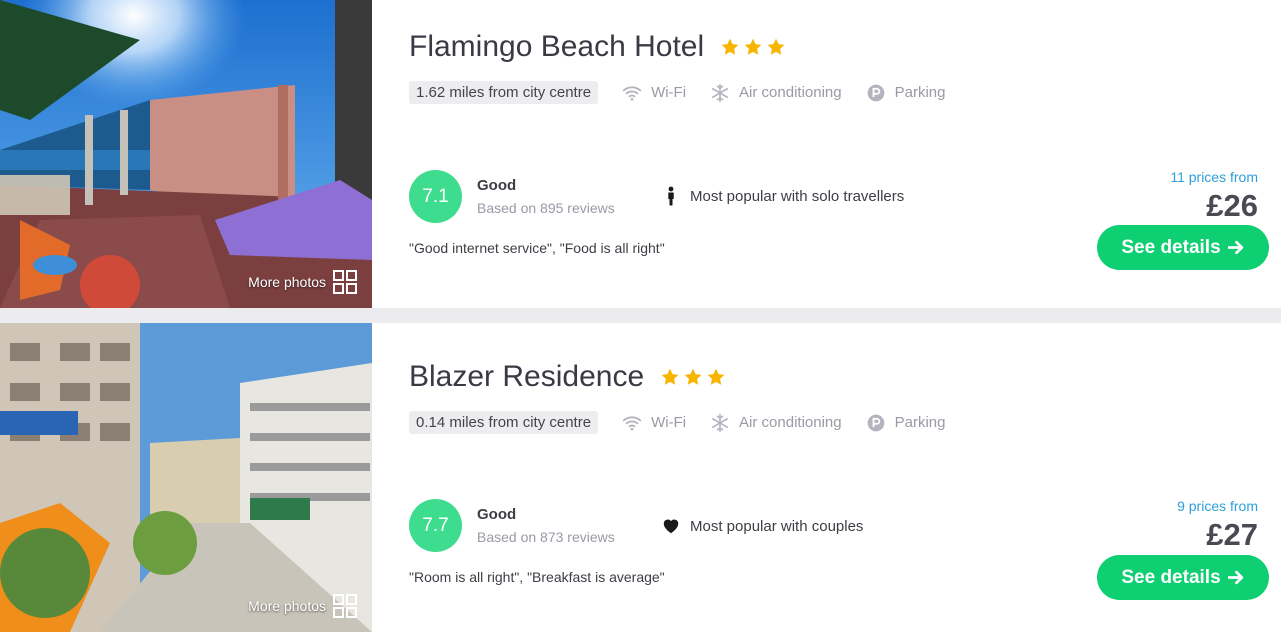  What do you see at coordinates (1214, 177) in the screenshot?
I see `prices-from-link: 11 prices from` at bounding box center [1214, 177].